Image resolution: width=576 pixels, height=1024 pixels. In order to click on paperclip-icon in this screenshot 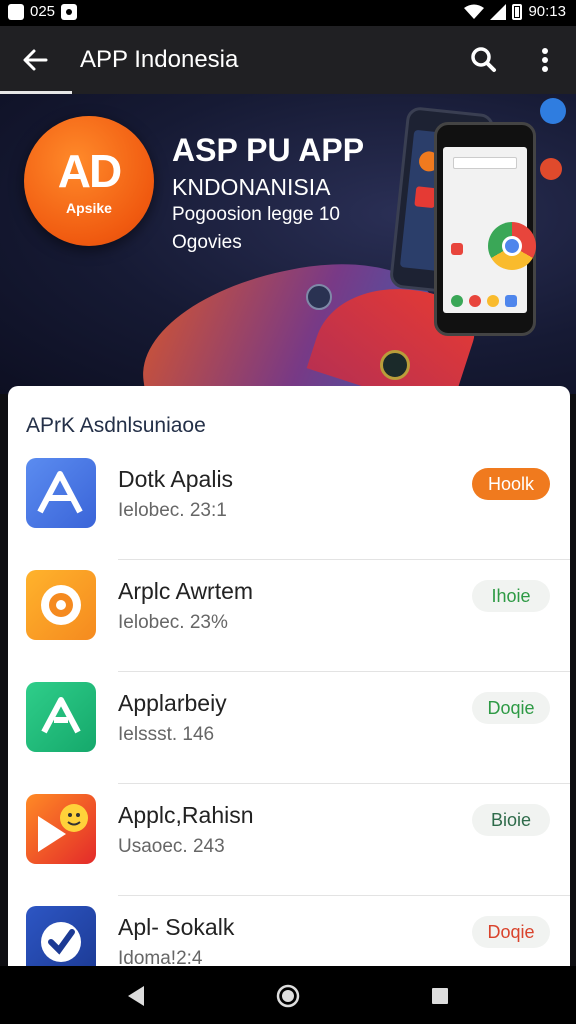, I will do `click(553, 111)`.